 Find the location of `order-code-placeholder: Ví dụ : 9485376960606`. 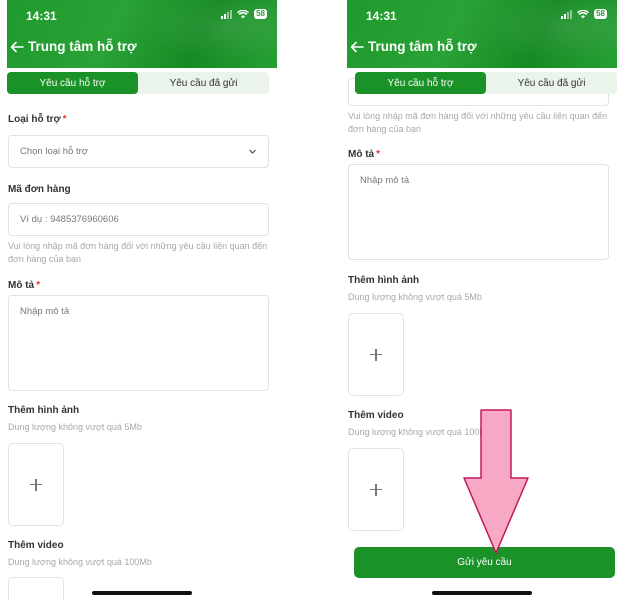

order-code-placeholder: Ví dụ : 9485376960606 is located at coordinates (69, 219).